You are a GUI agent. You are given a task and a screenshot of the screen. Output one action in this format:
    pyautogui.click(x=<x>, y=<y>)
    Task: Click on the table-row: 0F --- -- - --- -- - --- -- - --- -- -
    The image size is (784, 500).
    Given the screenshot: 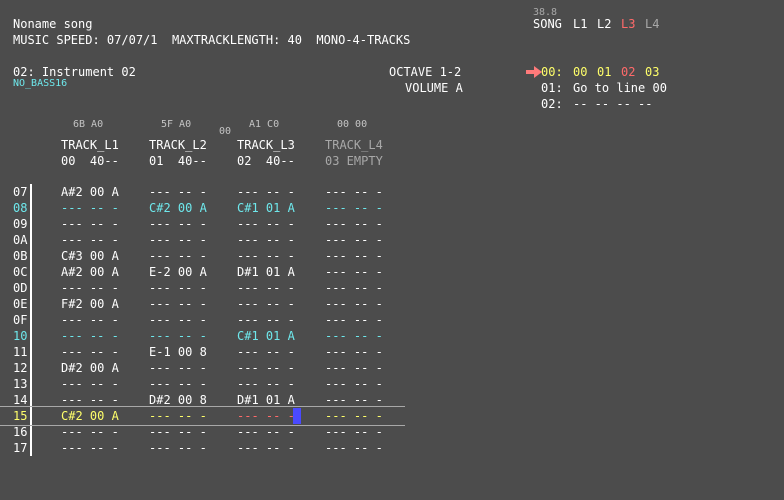 What is the action you would take?
    pyautogui.click(x=200, y=320)
    